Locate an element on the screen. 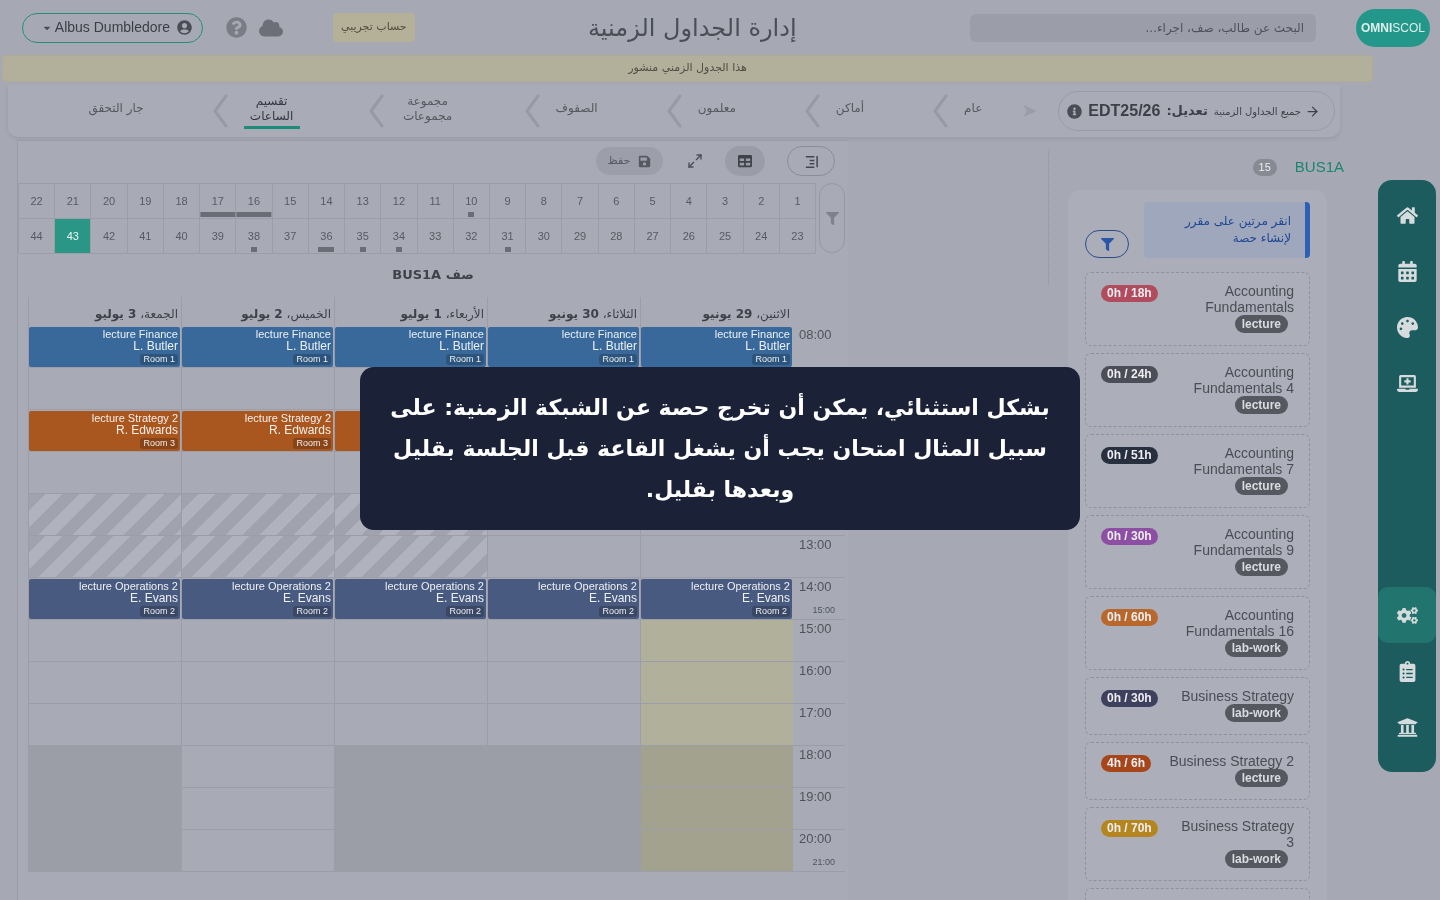 This screenshot has height=900, width=1440. week-cell: 34 is located at coordinates (399, 236).